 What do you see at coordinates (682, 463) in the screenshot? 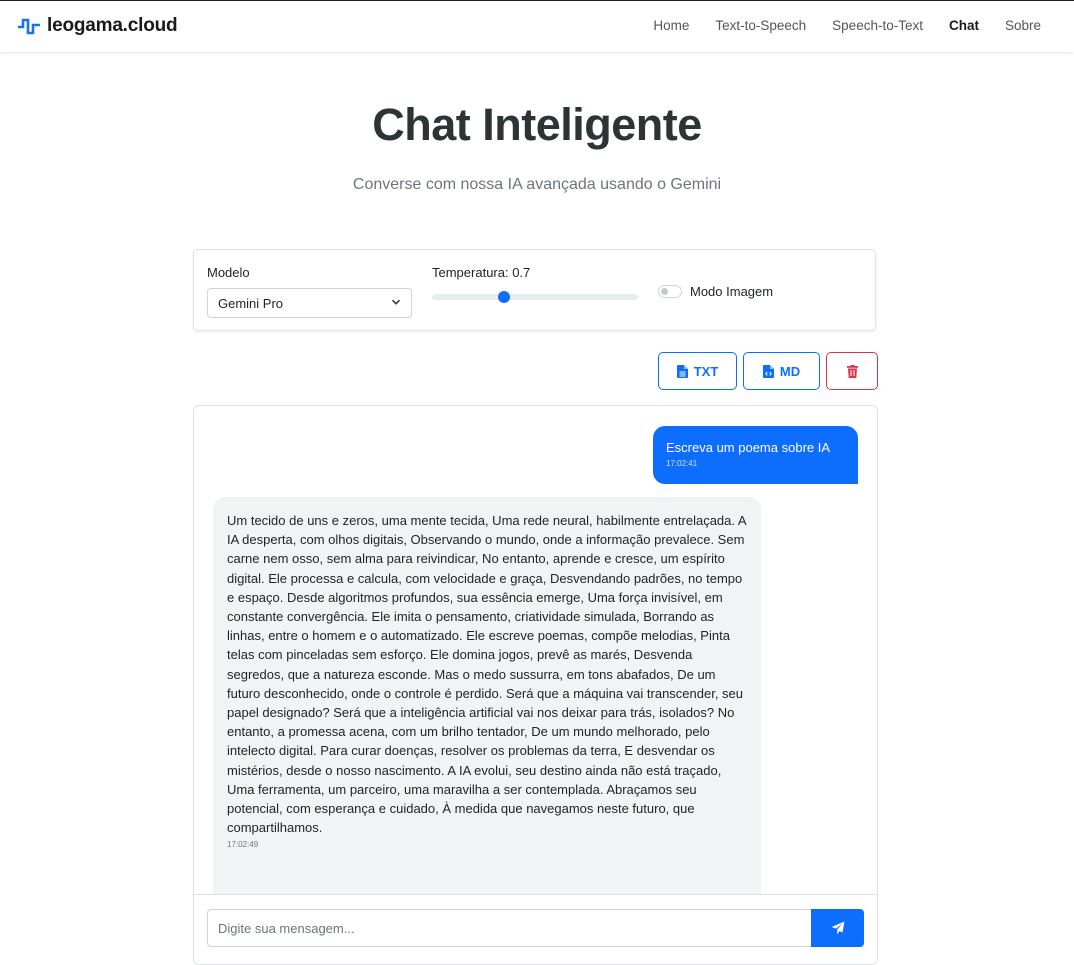
I see `user-message-time: 17:02:41` at bounding box center [682, 463].